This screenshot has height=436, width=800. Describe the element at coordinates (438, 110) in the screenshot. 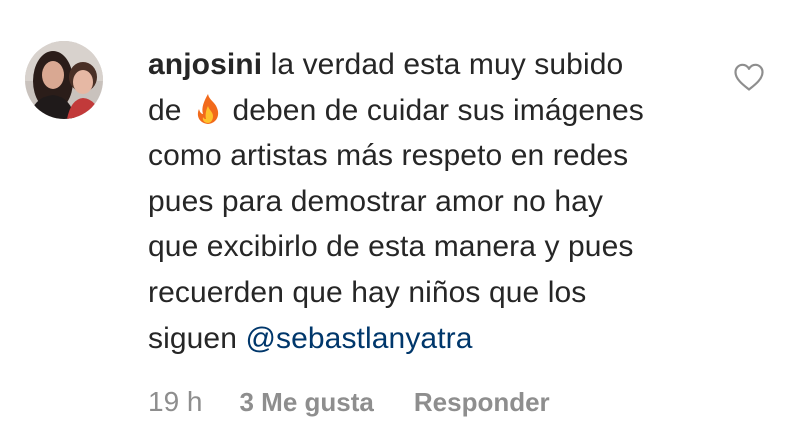

I see `comment-text-segment: deben de cuidar sus imágenes` at that location.